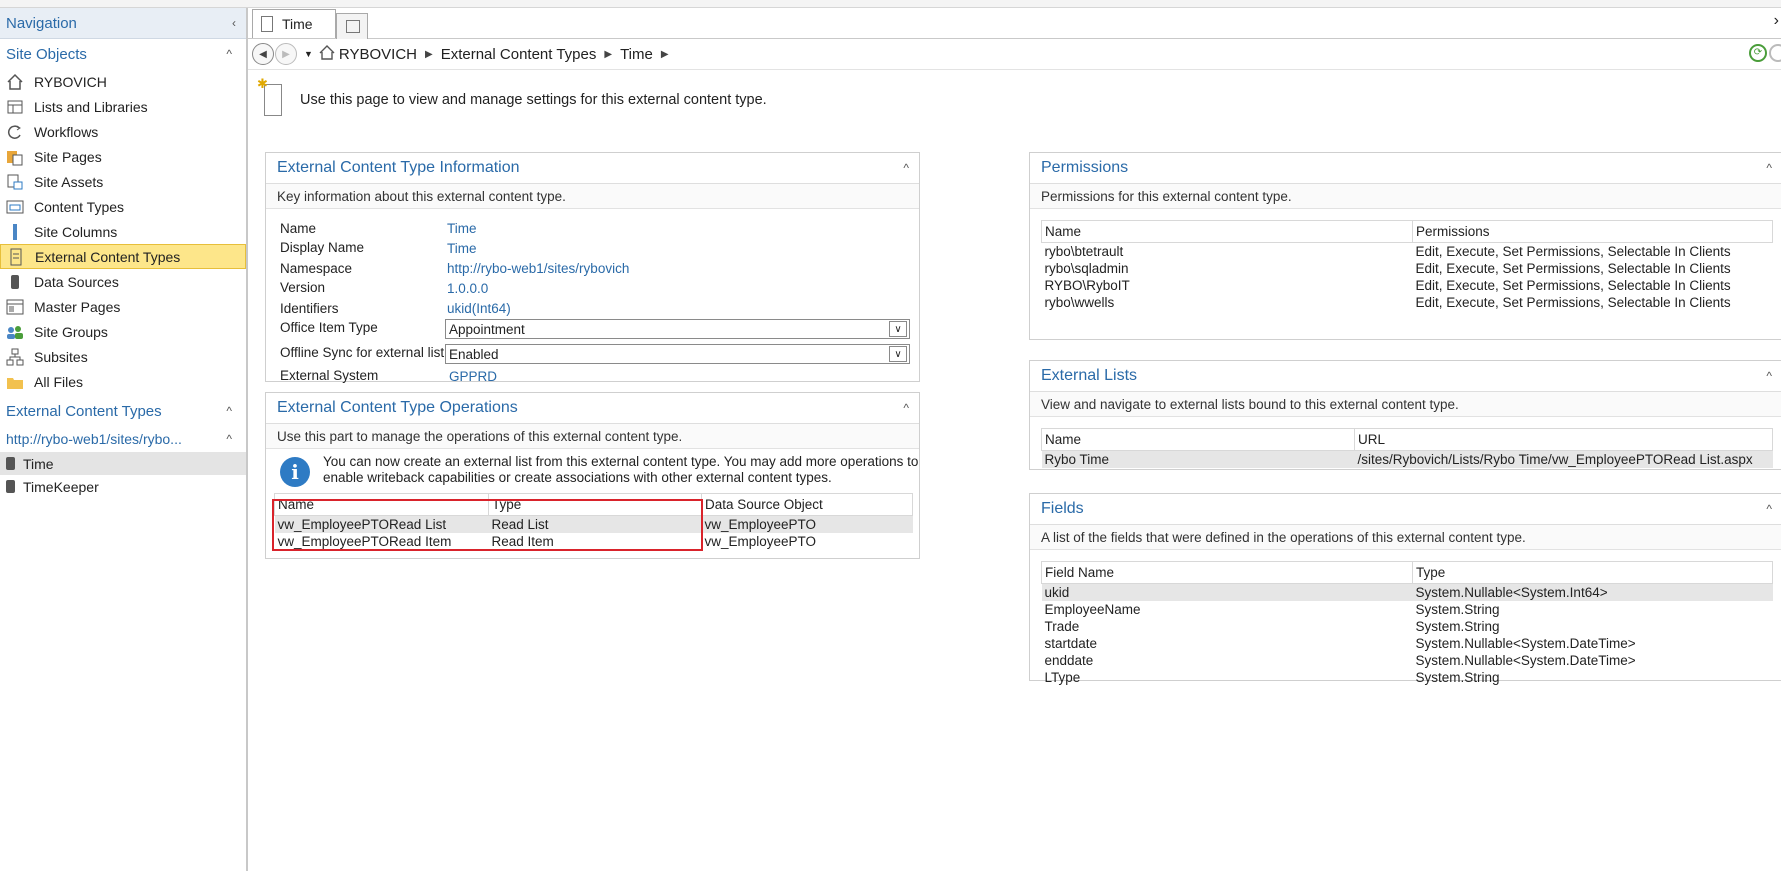 The image size is (1781, 871). I want to click on sidebar-item-site-assets: Site Assets, so click(123, 181).